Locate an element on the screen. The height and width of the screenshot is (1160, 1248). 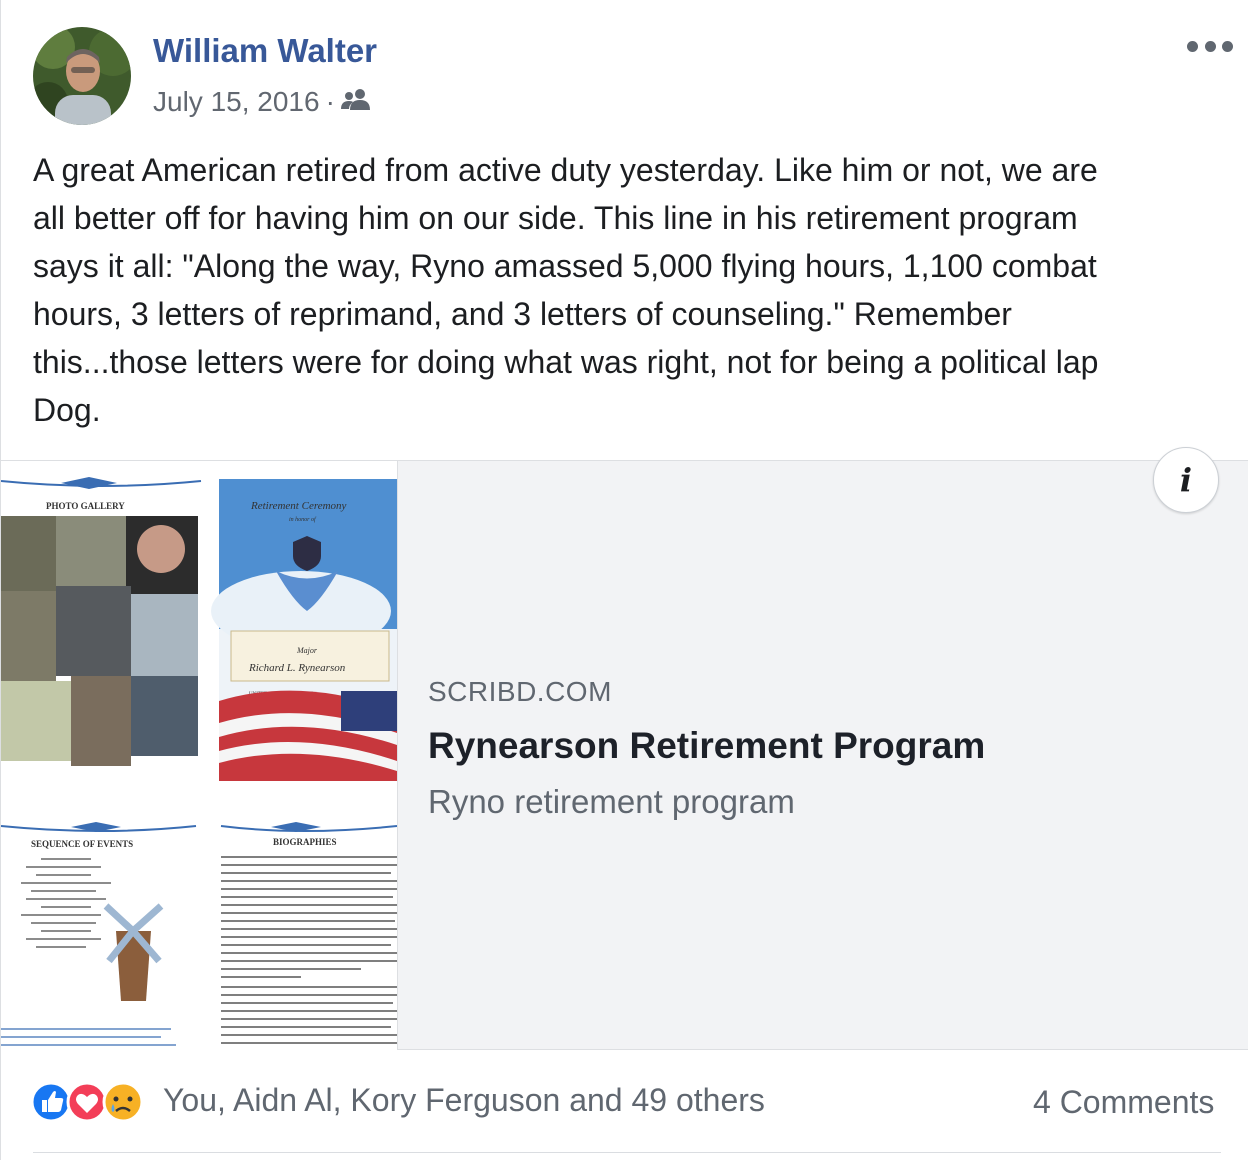
like-icon is located at coordinates (51, 1102).